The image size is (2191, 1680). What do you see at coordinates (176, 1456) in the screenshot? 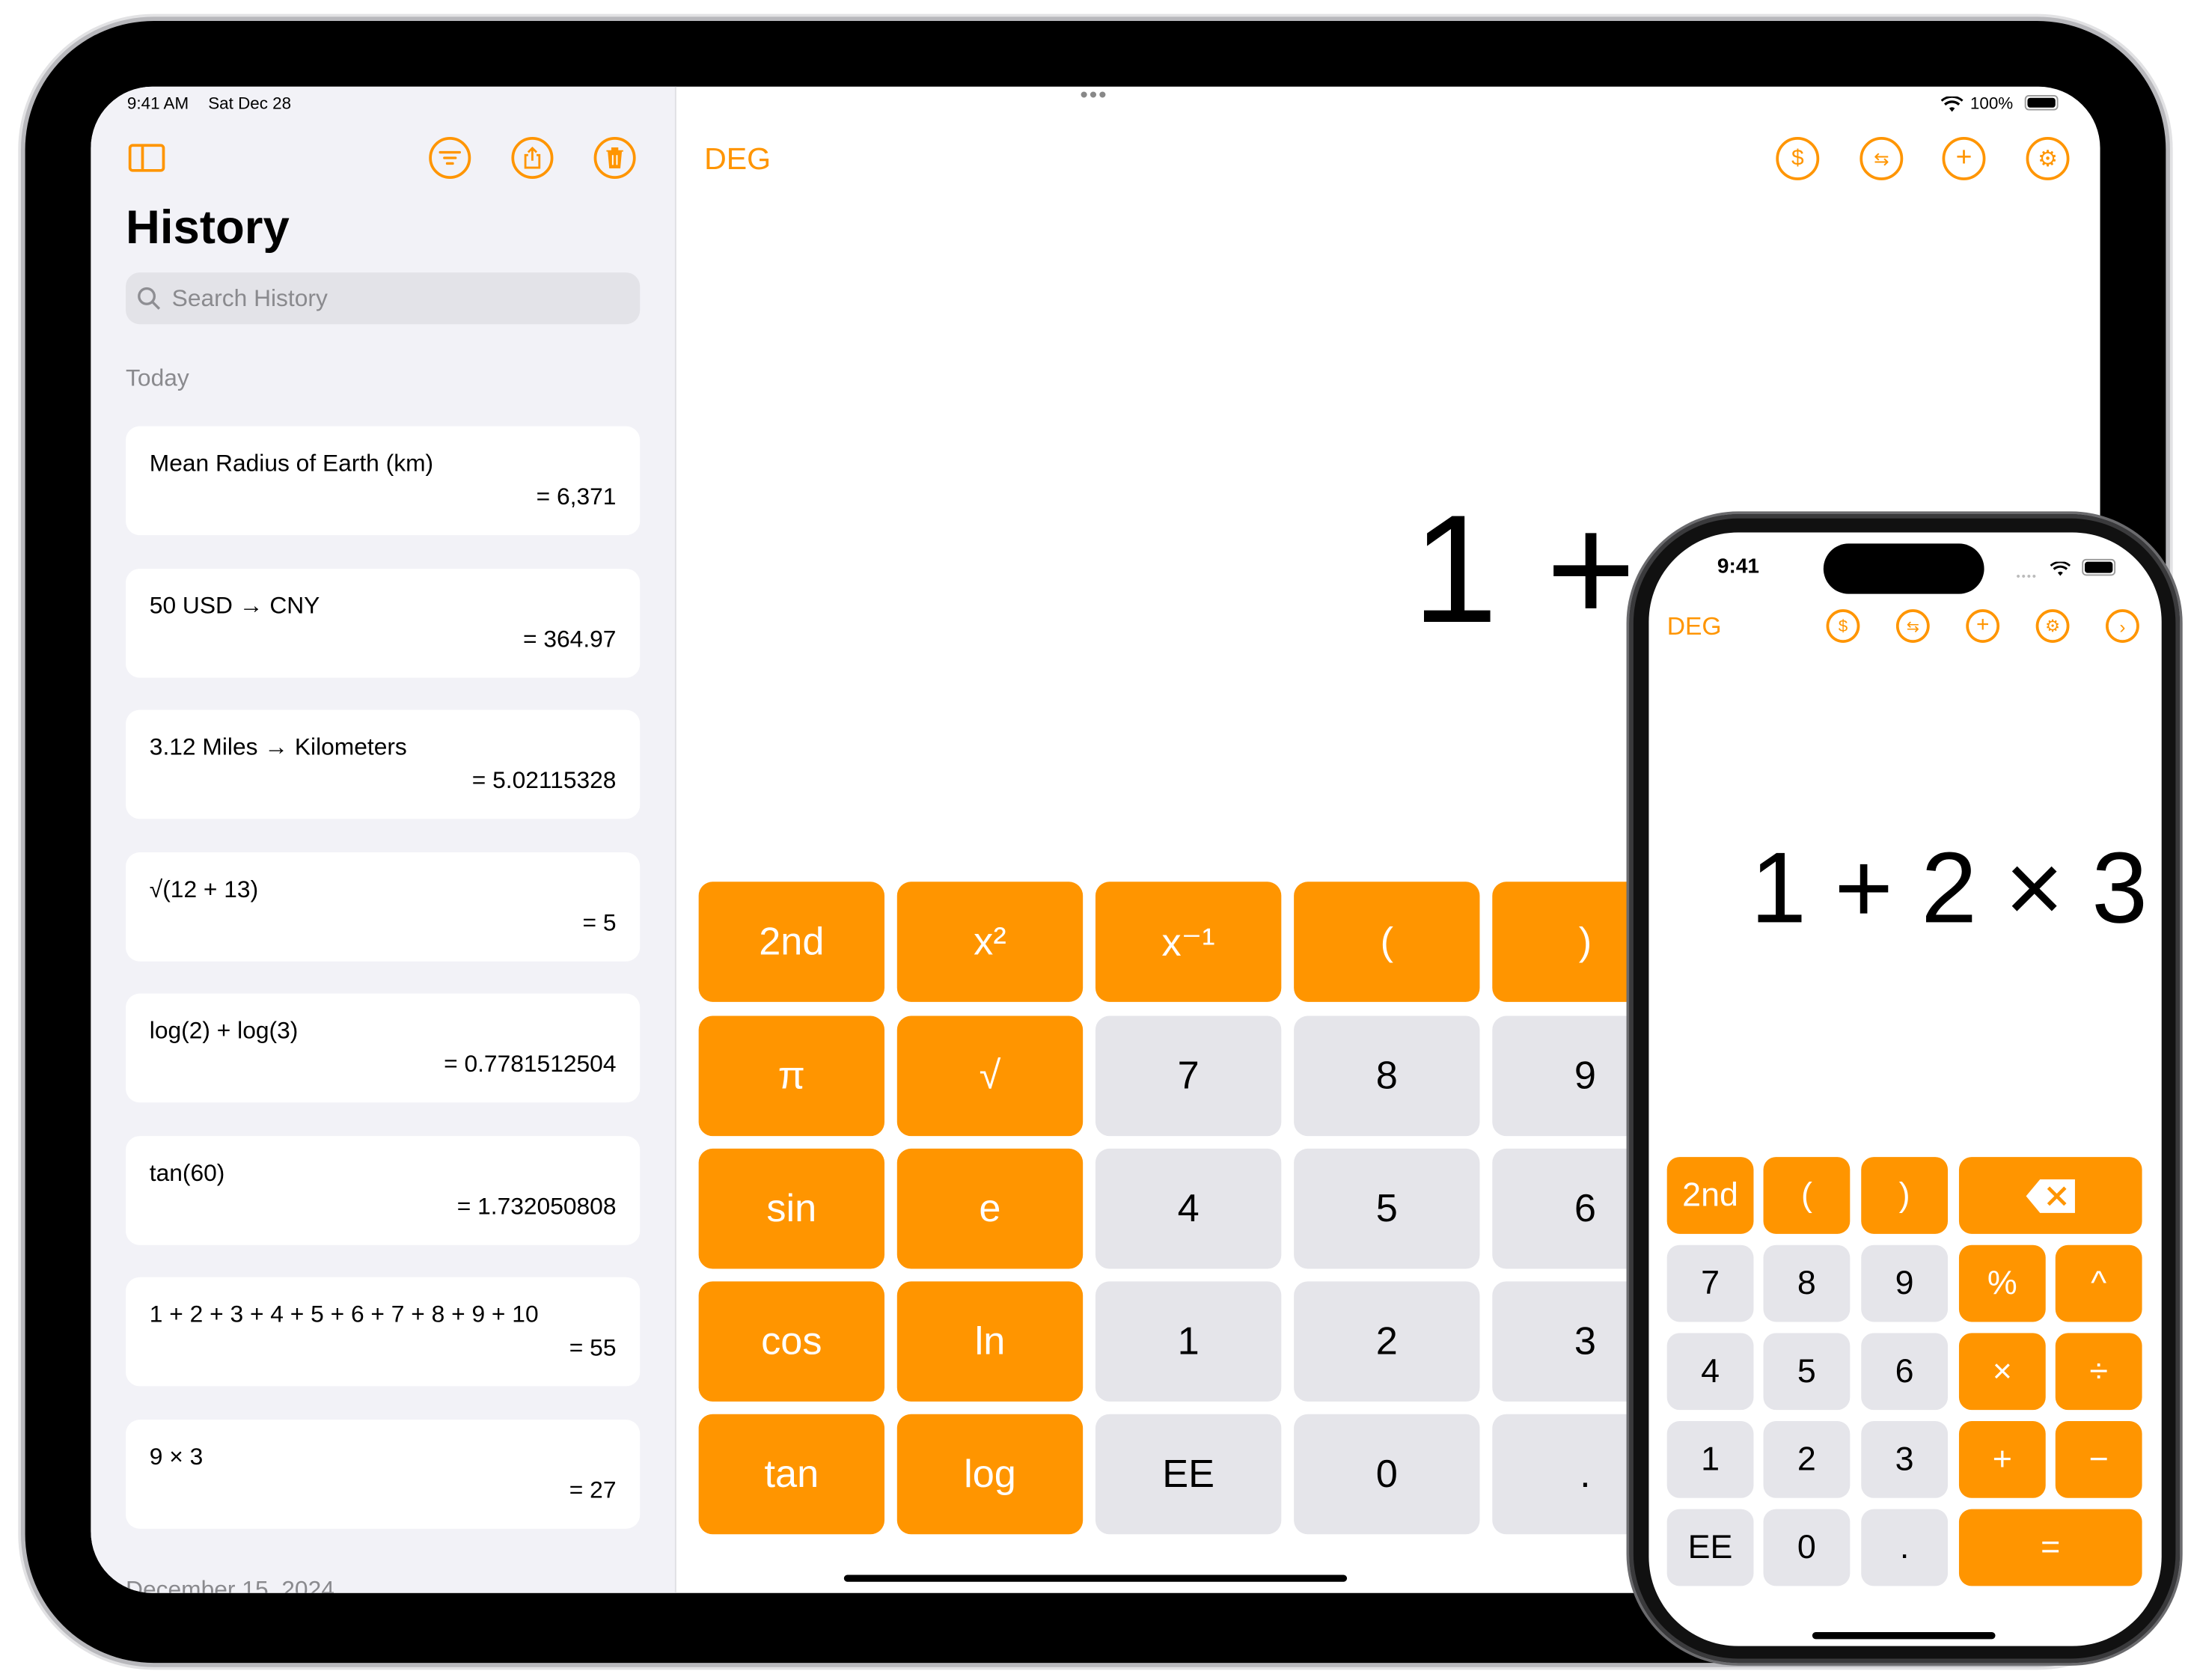
I see `history-expression: 9 × 3` at bounding box center [176, 1456].